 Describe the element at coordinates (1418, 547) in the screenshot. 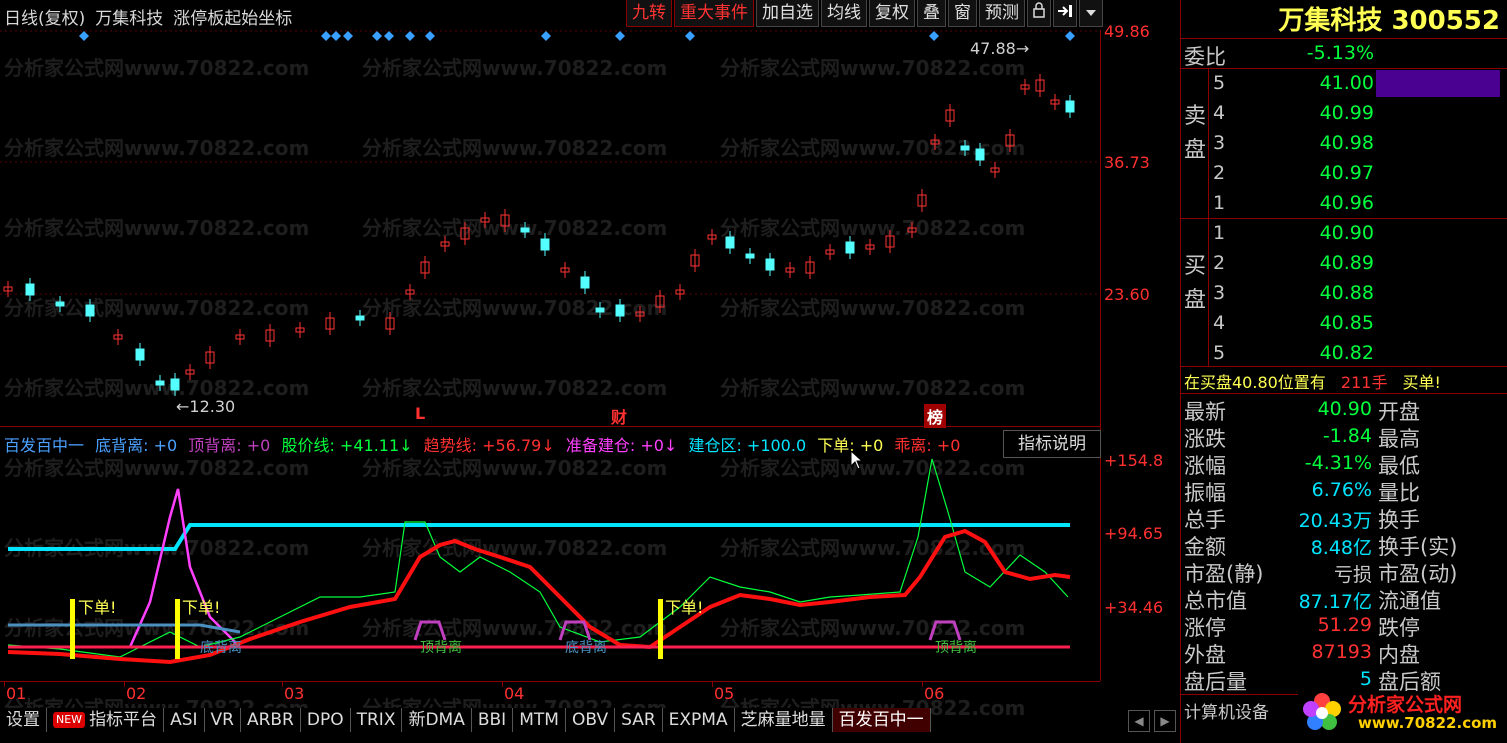

I see `quote-label-right: 换手(实)` at that location.